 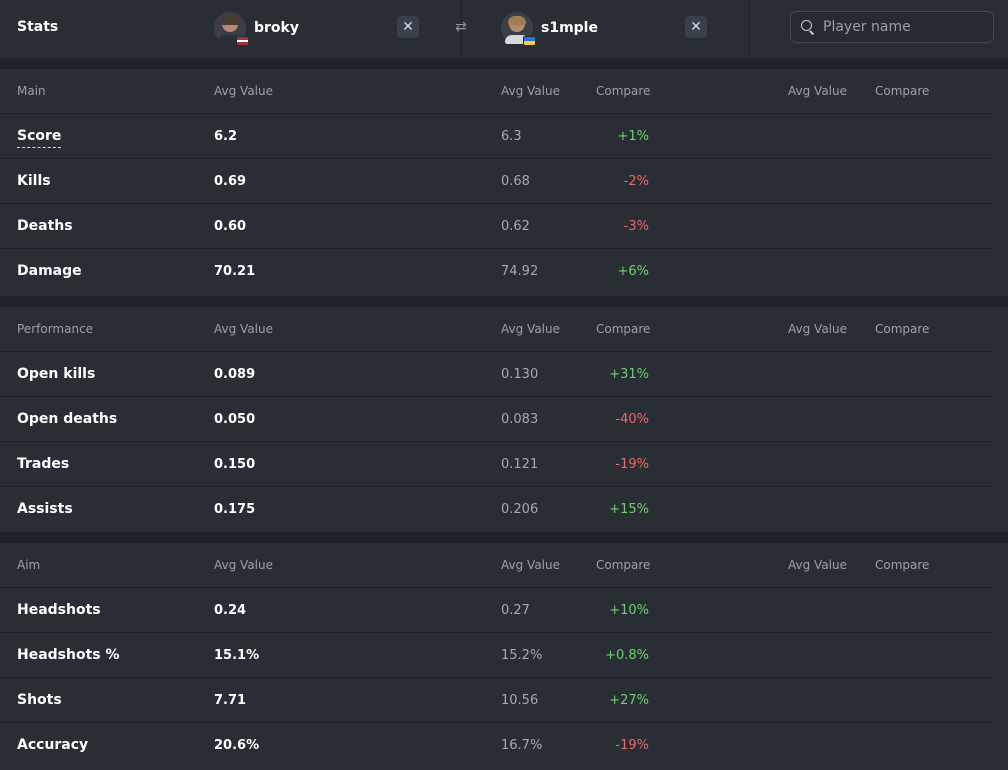 What do you see at coordinates (231, 29) in the screenshot?
I see `player-1-avatar` at bounding box center [231, 29].